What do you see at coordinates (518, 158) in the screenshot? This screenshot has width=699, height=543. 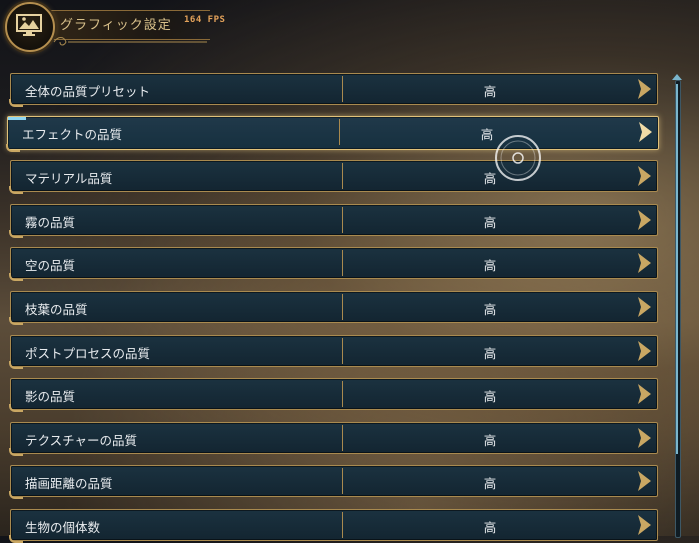 I see `controller-cursor` at bounding box center [518, 158].